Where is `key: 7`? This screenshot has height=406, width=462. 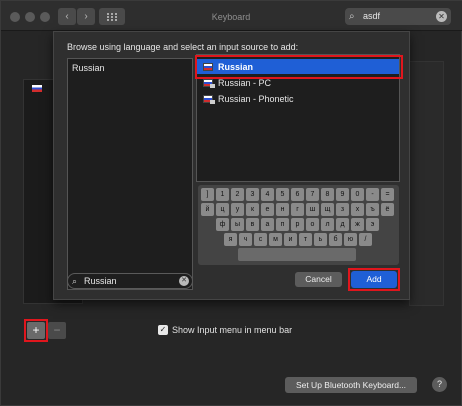
key: 7 is located at coordinates (312, 194).